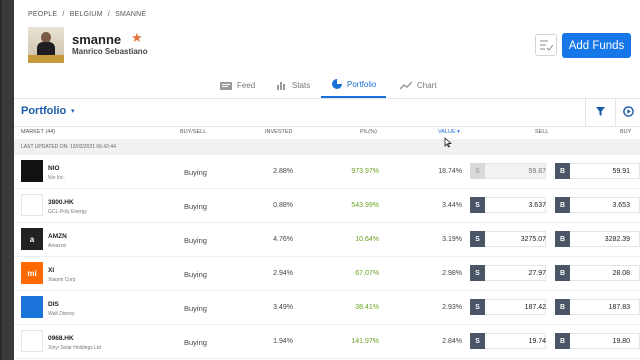 This screenshot has height=360, width=640. What do you see at coordinates (546, 45) in the screenshot?
I see `watchlist-button` at bounding box center [546, 45].